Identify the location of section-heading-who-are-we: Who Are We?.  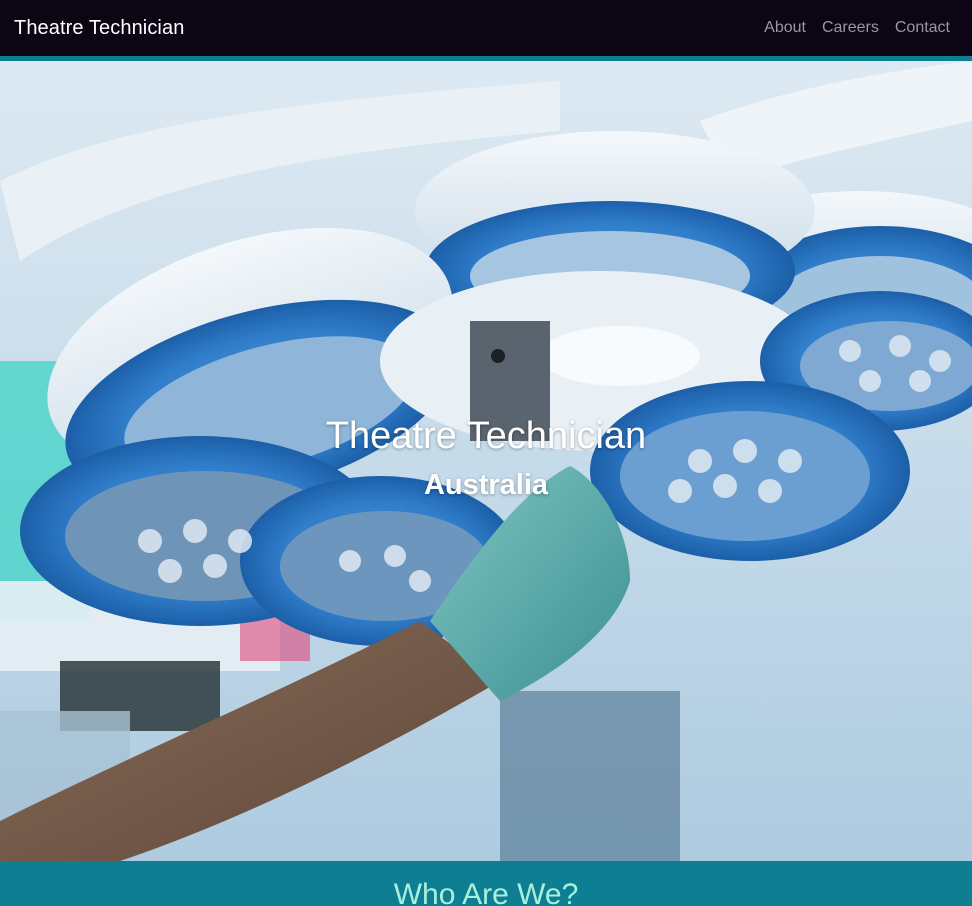
(486, 892).